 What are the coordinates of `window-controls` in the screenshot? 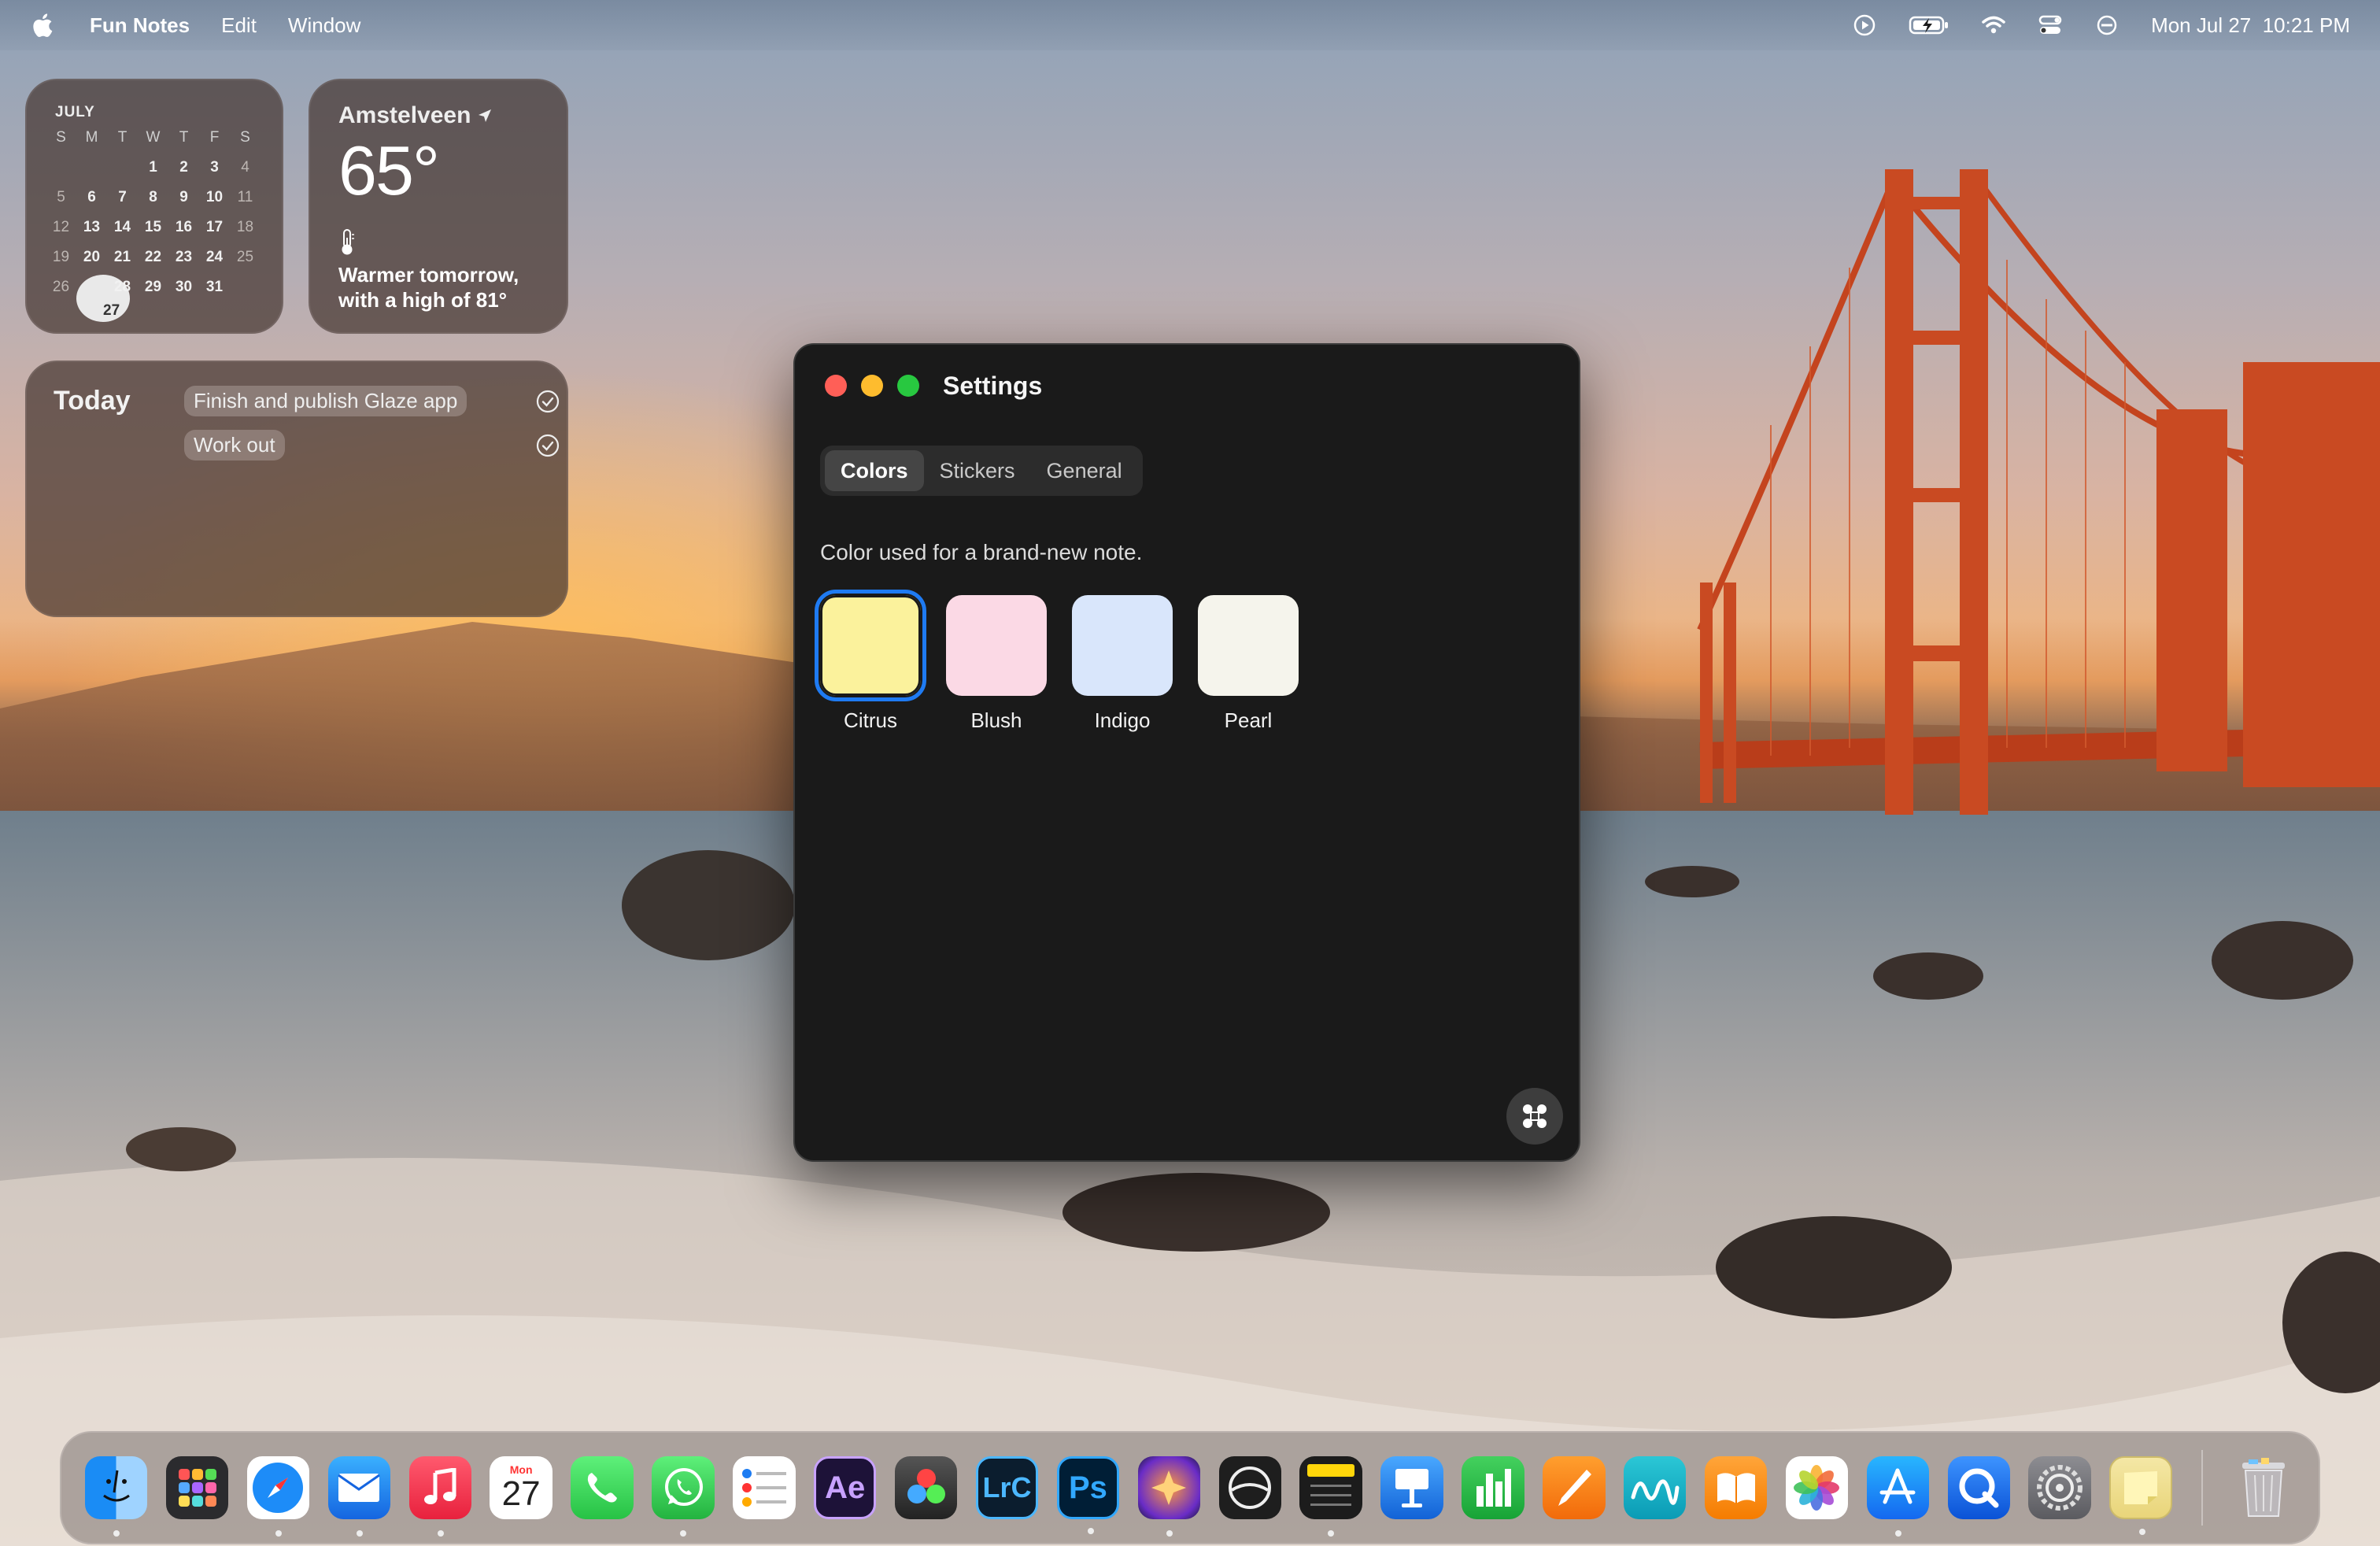 It's located at (872, 386).